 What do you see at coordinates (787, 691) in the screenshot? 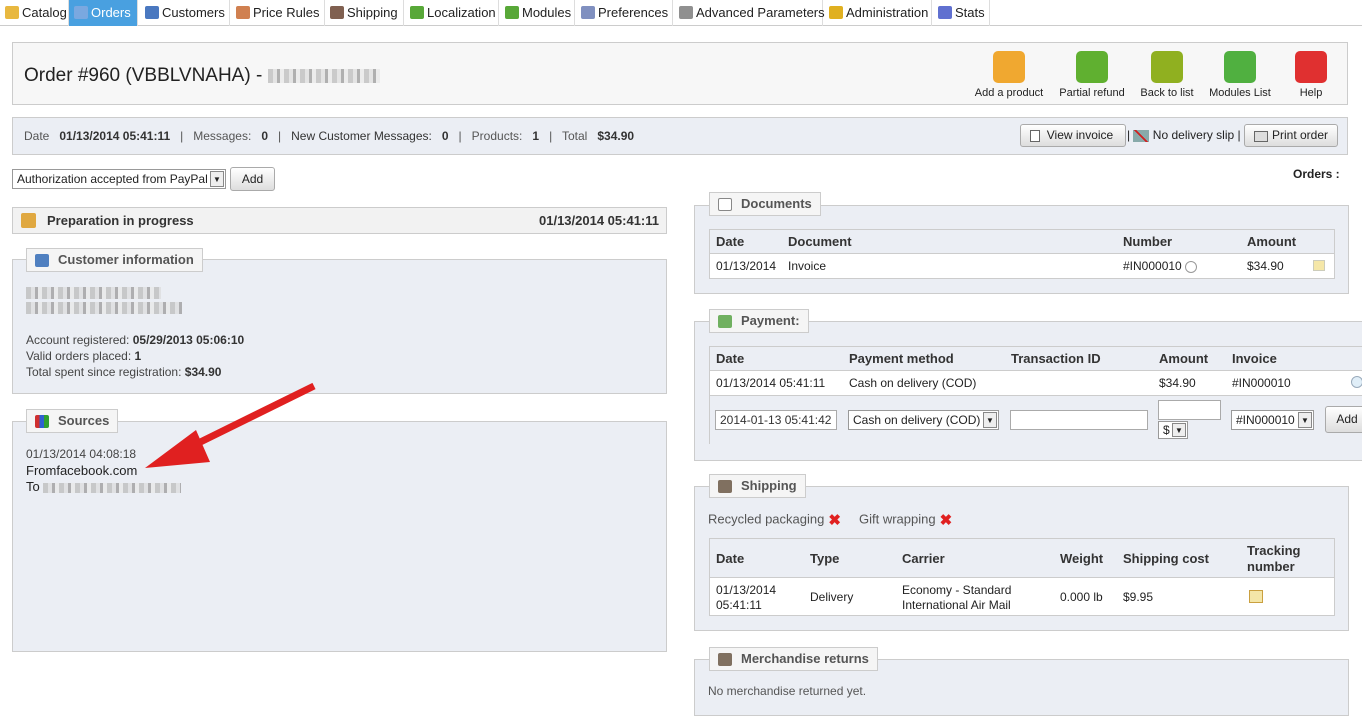
I see `returns-text: No merchandise returned yet.` at bounding box center [787, 691].